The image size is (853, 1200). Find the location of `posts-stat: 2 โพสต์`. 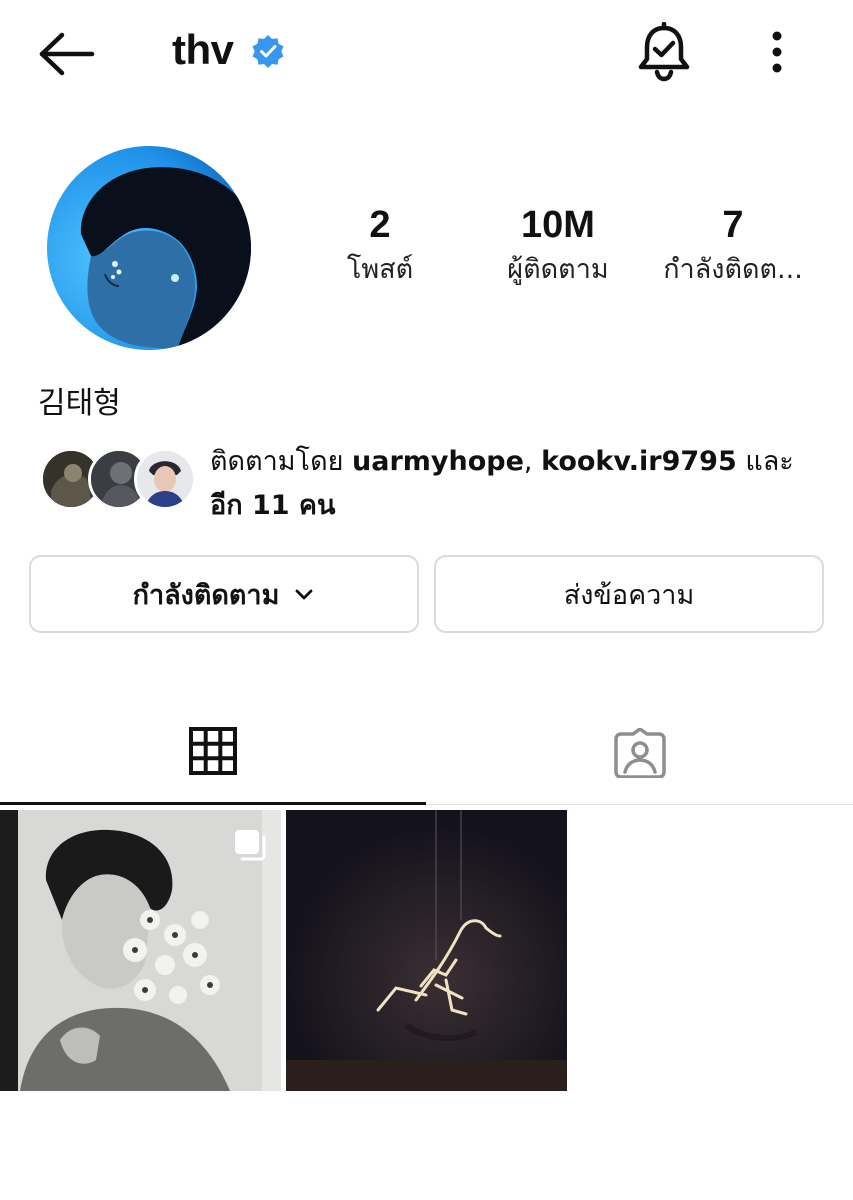

posts-stat: 2 โพสต์ is located at coordinates (380, 245).